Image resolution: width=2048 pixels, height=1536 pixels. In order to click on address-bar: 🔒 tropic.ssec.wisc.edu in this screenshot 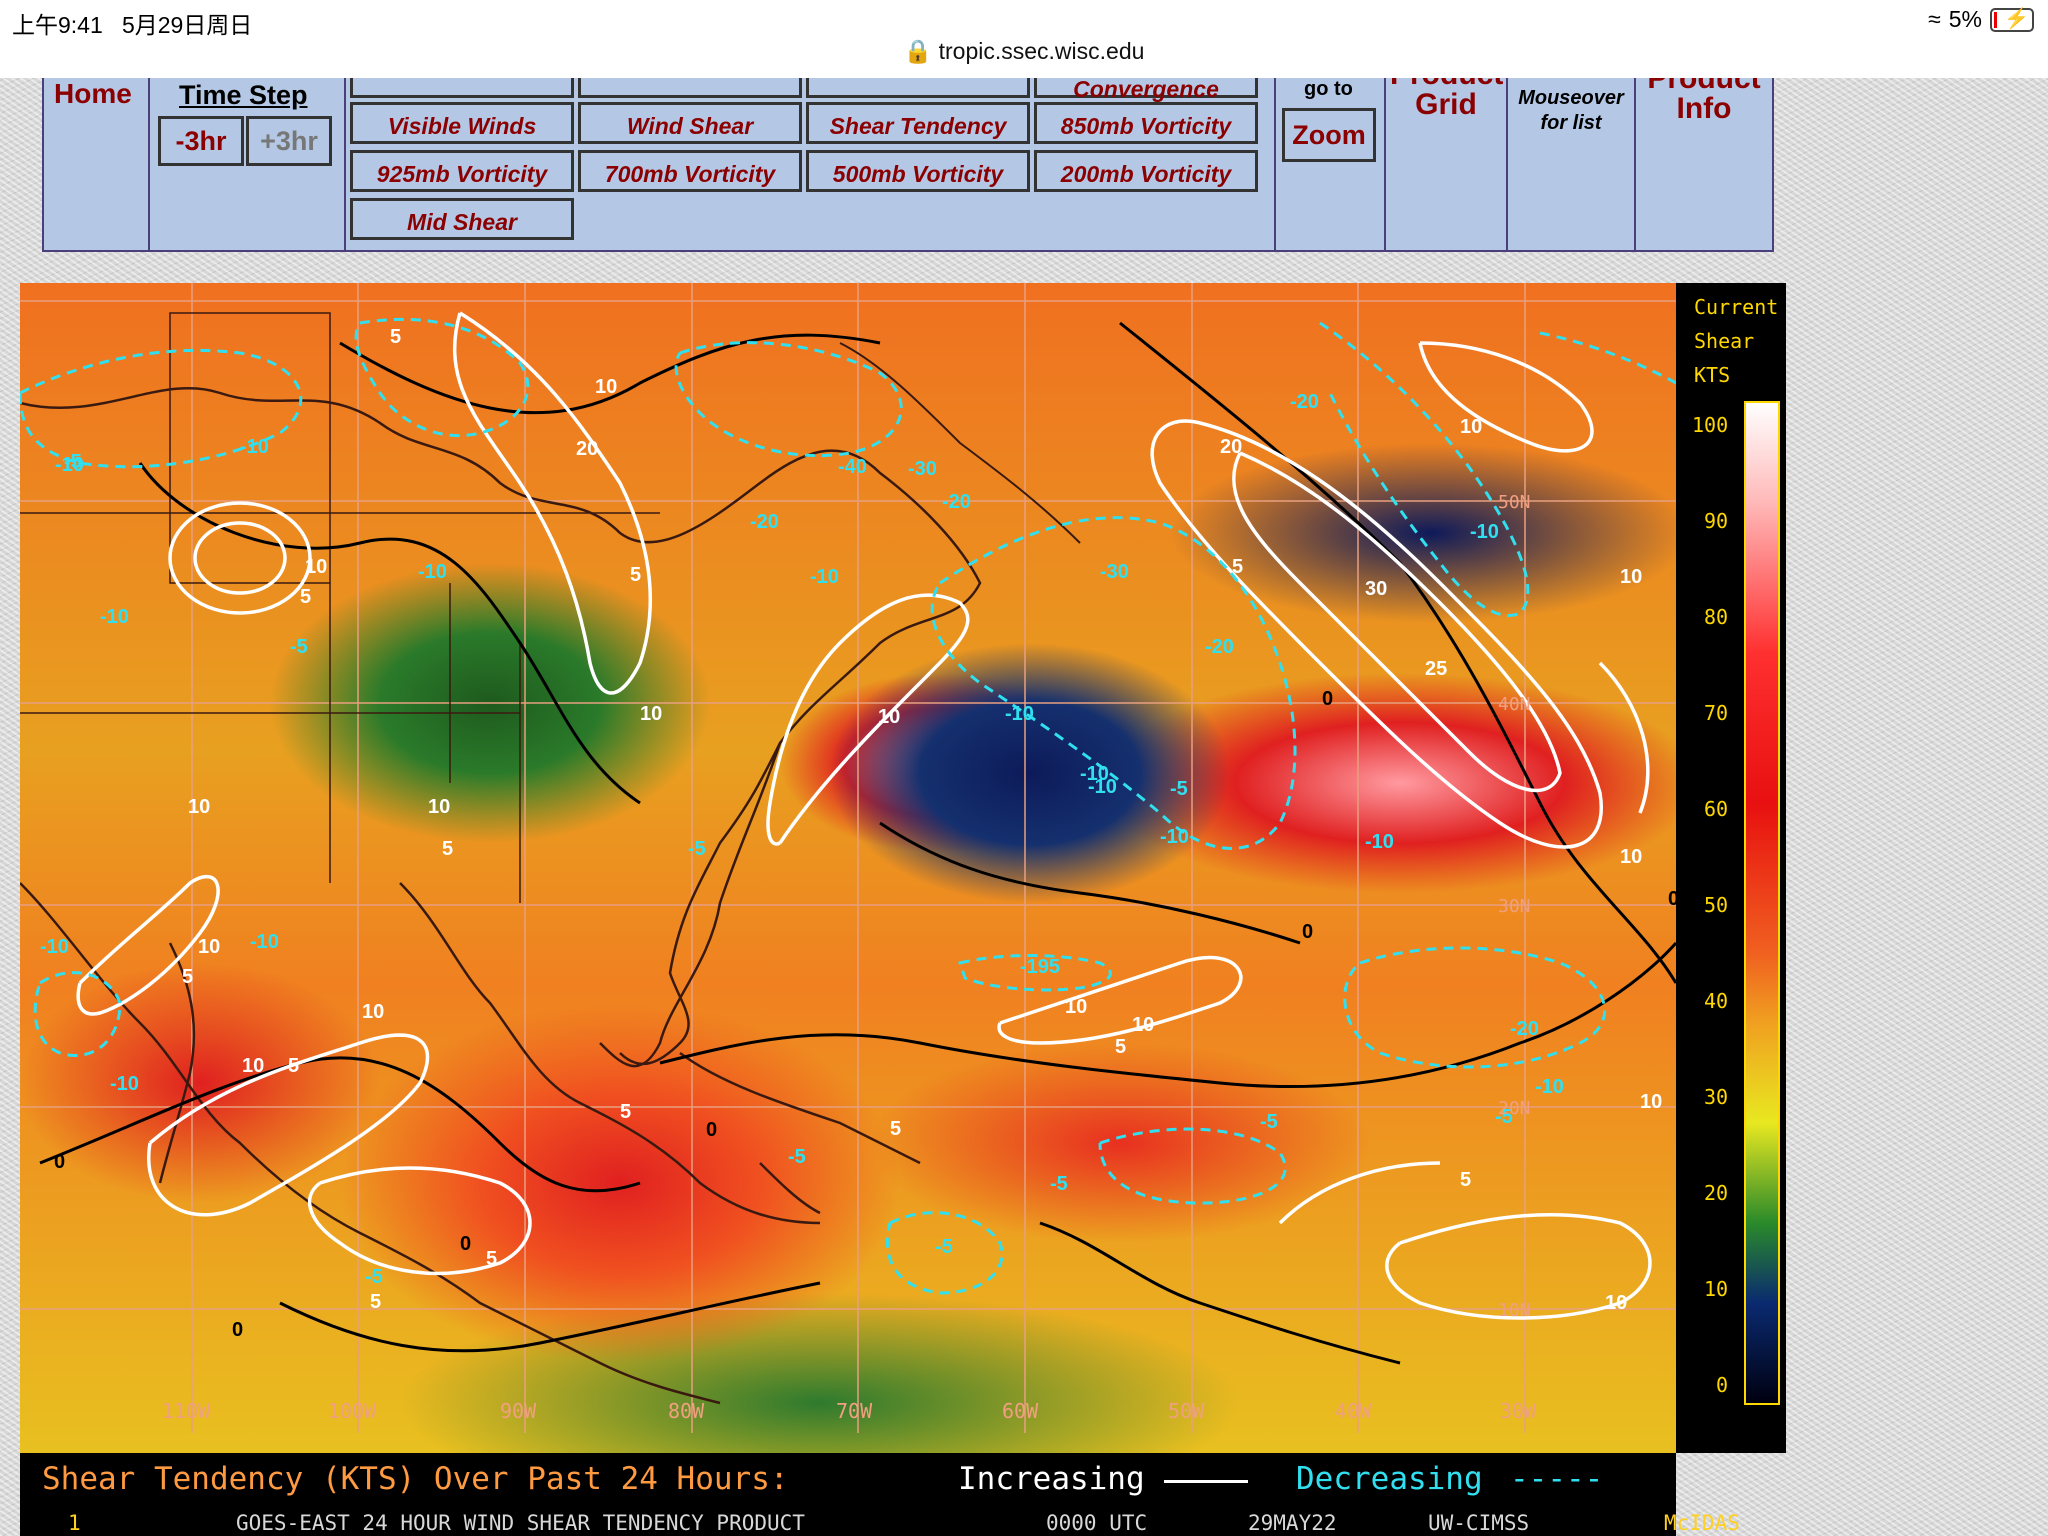, I will do `click(1024, 51)`.